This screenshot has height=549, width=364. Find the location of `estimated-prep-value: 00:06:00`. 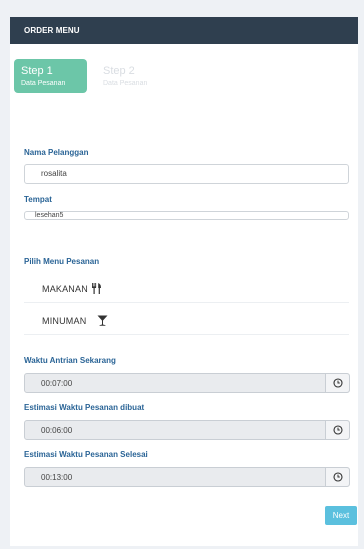

estimated-prep-value: 00:06:00 is located at coordinates (57, 430).